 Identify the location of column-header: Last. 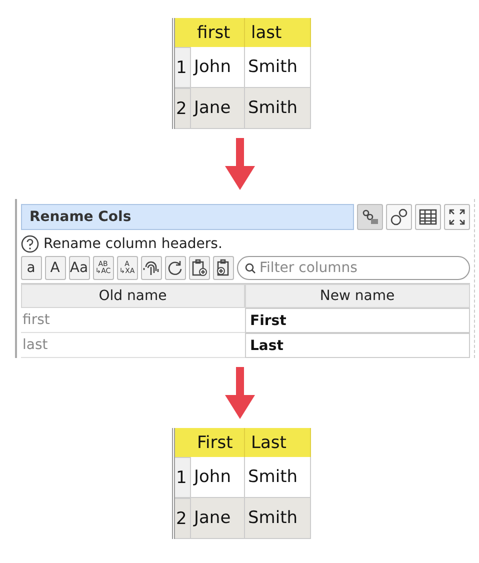
(278, 442).